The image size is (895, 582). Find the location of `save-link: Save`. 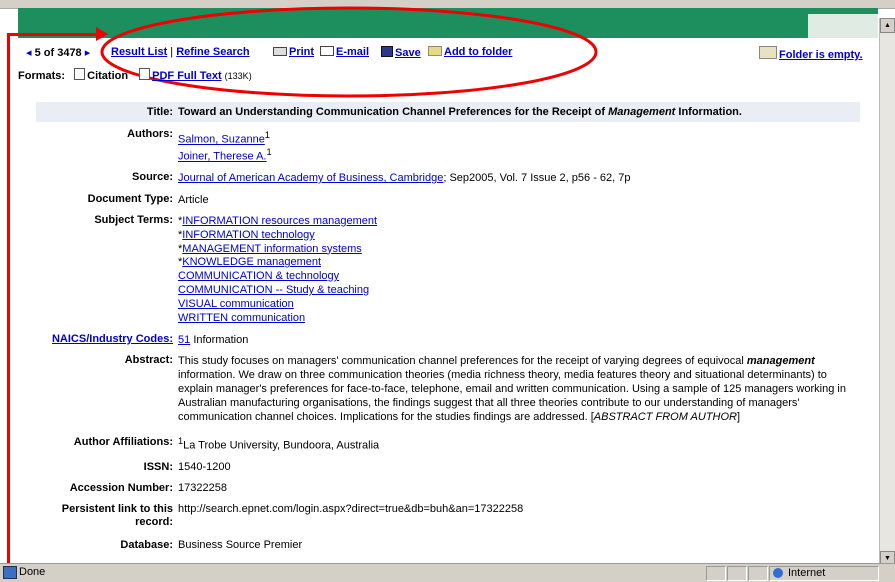

save-link: Save is located at coordinates (408, 53).